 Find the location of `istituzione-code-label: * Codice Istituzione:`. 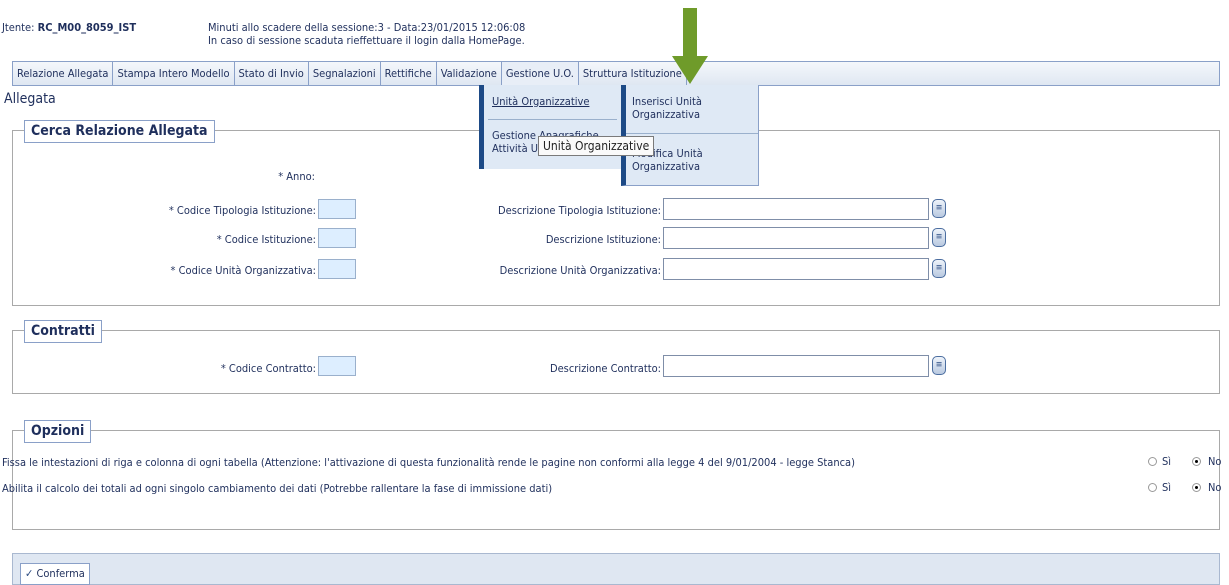

istituzione-code-label: * Codice Istituzione: is located at coordinates (266, 239).